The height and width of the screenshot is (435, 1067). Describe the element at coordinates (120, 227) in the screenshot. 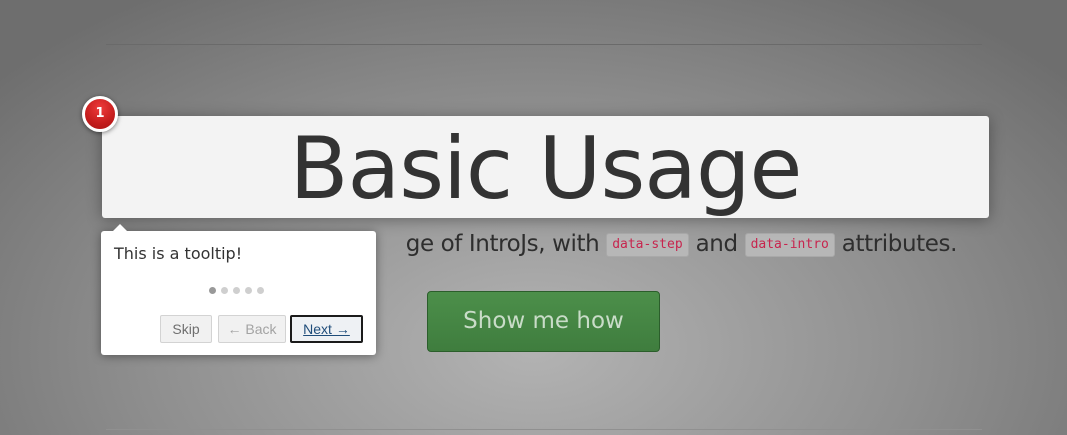

I see `tooltip-arrow` at that location.